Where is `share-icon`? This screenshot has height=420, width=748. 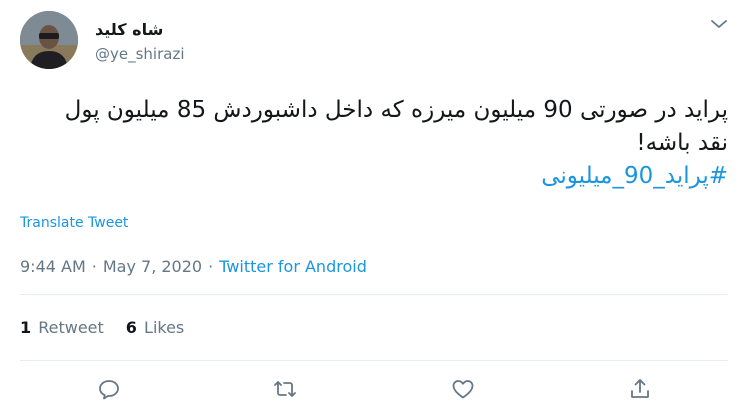 share-icon is located at coordinates (640, 388).